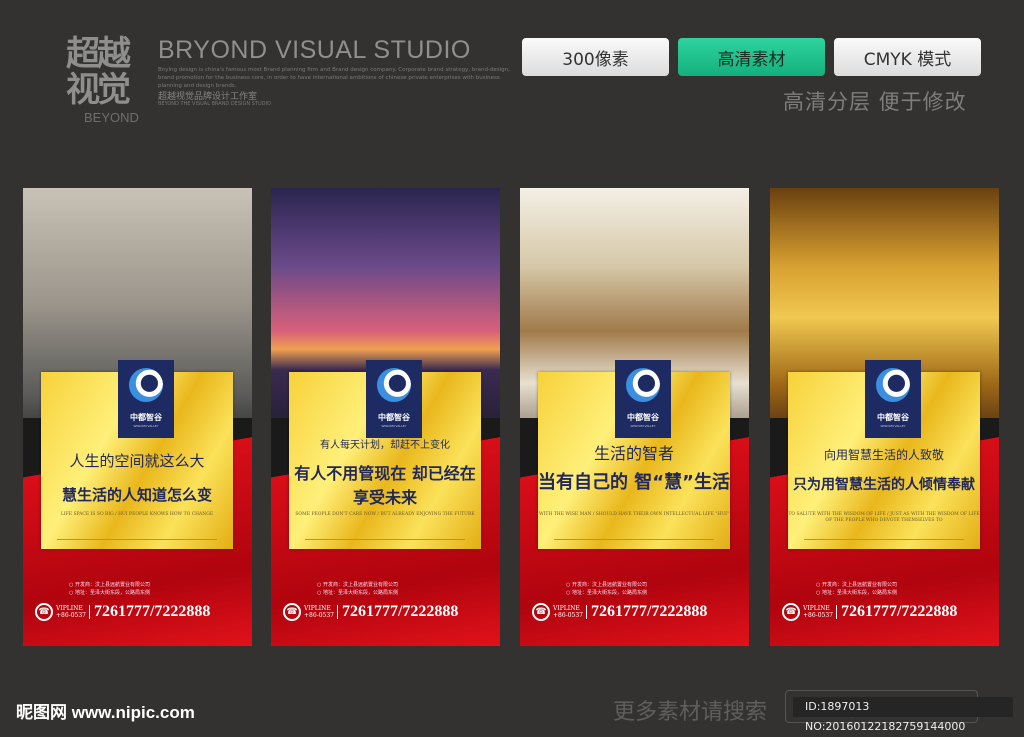  What do you see at coordinates (751, 57) in the screenshot?
I see `badge-hd: 高清素材` at bounding box center [751, 57].